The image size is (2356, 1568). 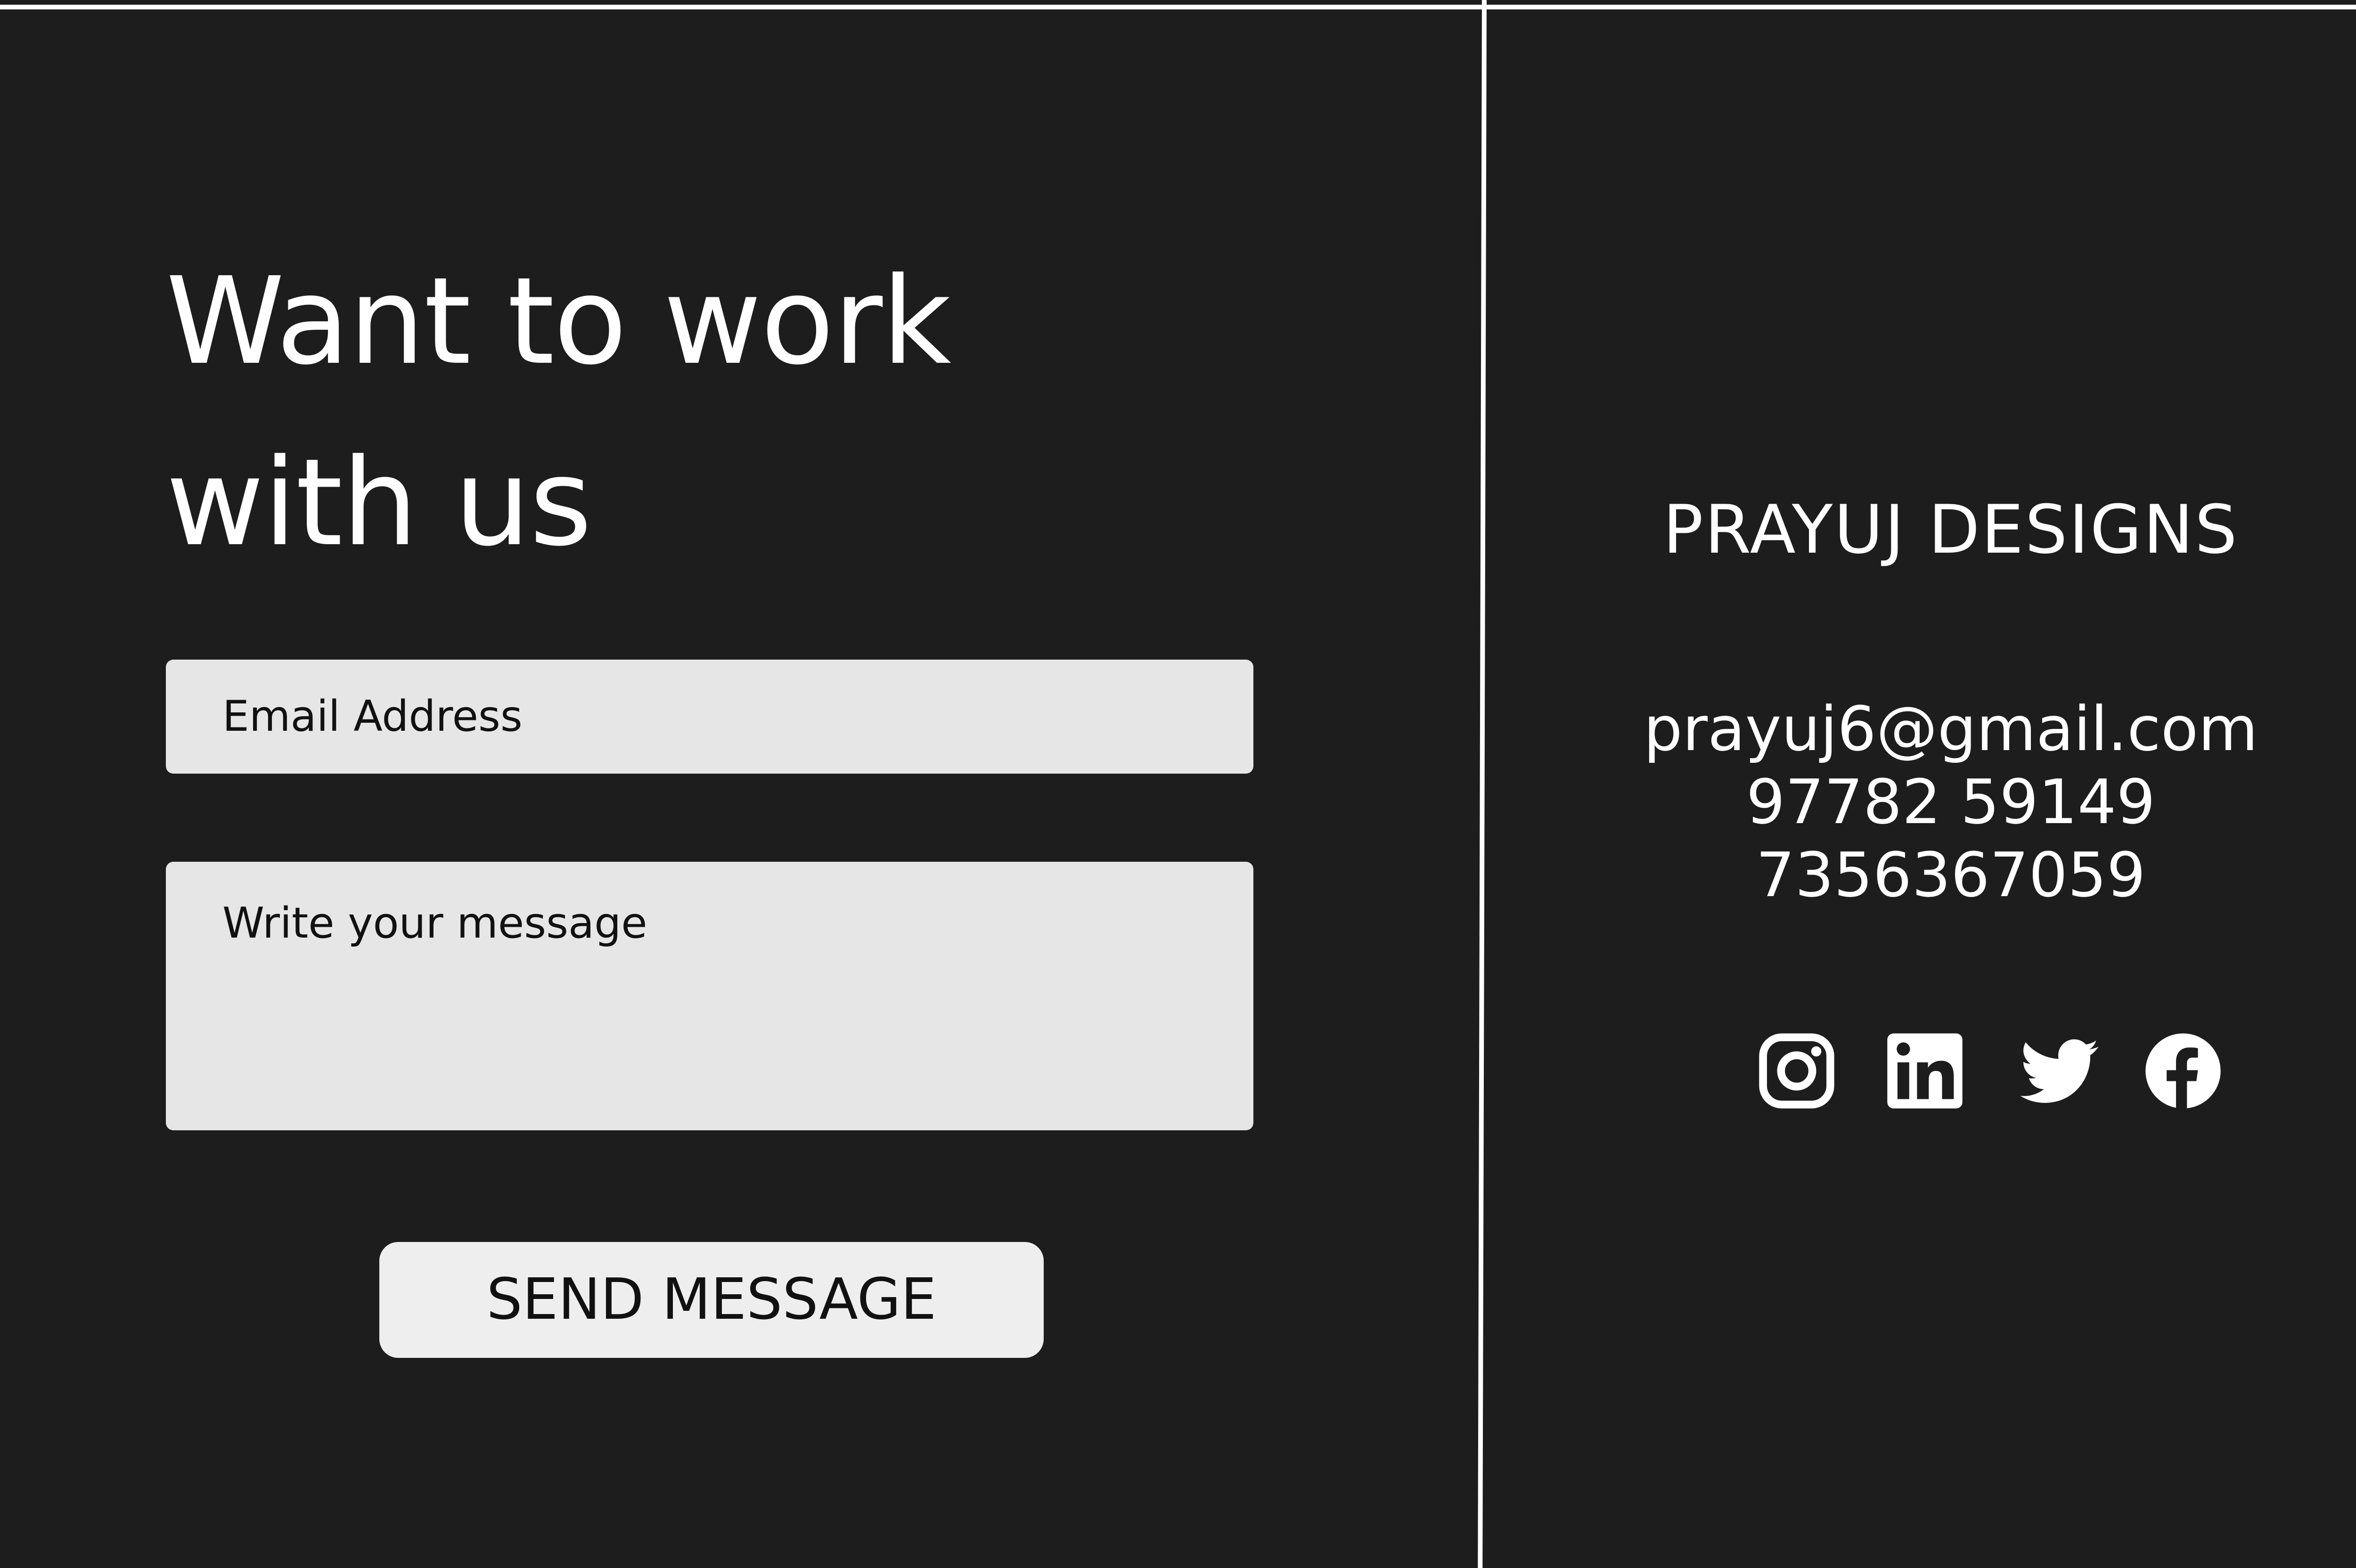 What do you see at coordinates (709, 717) in the screenshot?
I see `email-field` at bounding box center [709, 717].